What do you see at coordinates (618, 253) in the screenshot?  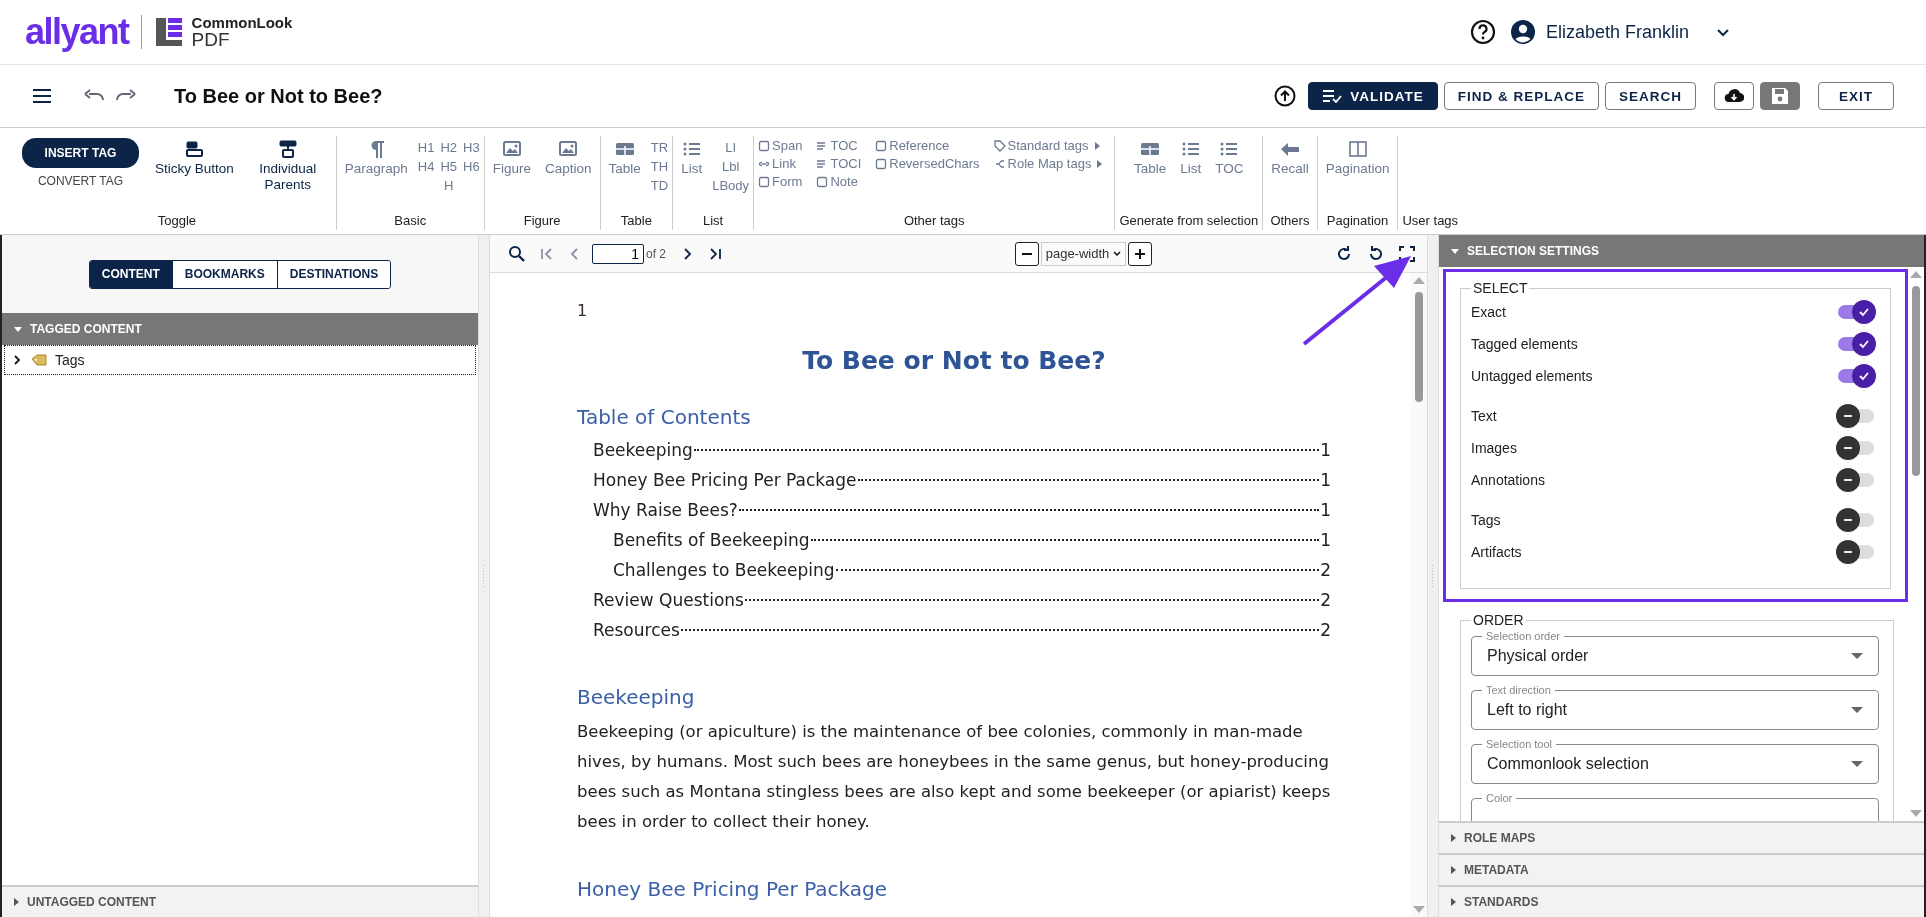 I see `page-number-field: 1` at bounding box center [618, 253].